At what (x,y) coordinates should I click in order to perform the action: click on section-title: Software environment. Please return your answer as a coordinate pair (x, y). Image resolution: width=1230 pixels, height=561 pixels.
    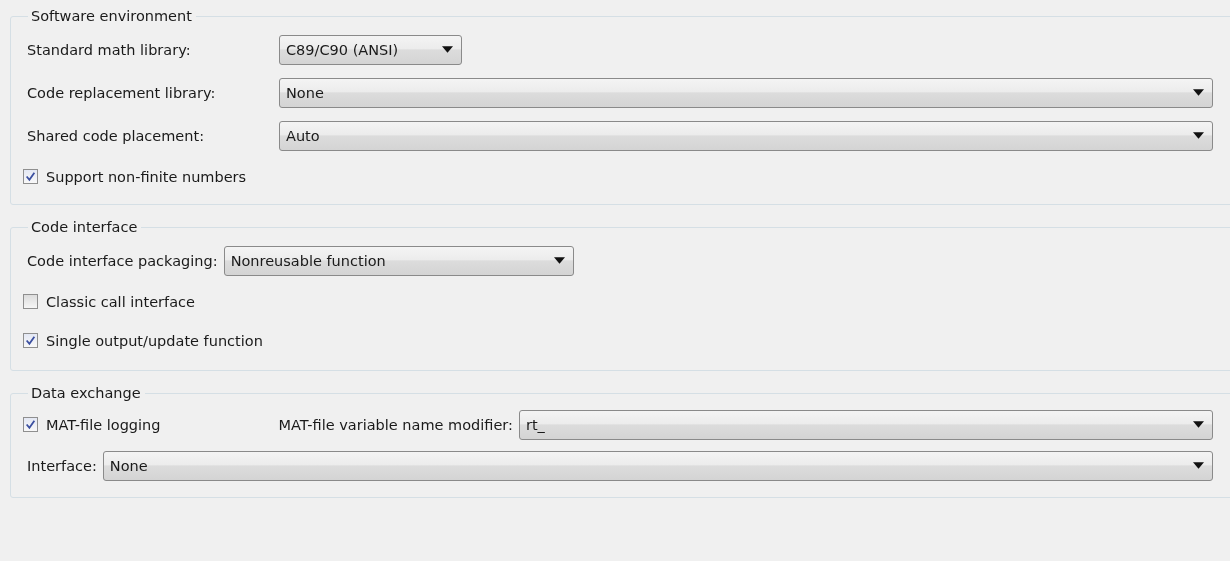
    Looking at the image, I should click on (111, 16).